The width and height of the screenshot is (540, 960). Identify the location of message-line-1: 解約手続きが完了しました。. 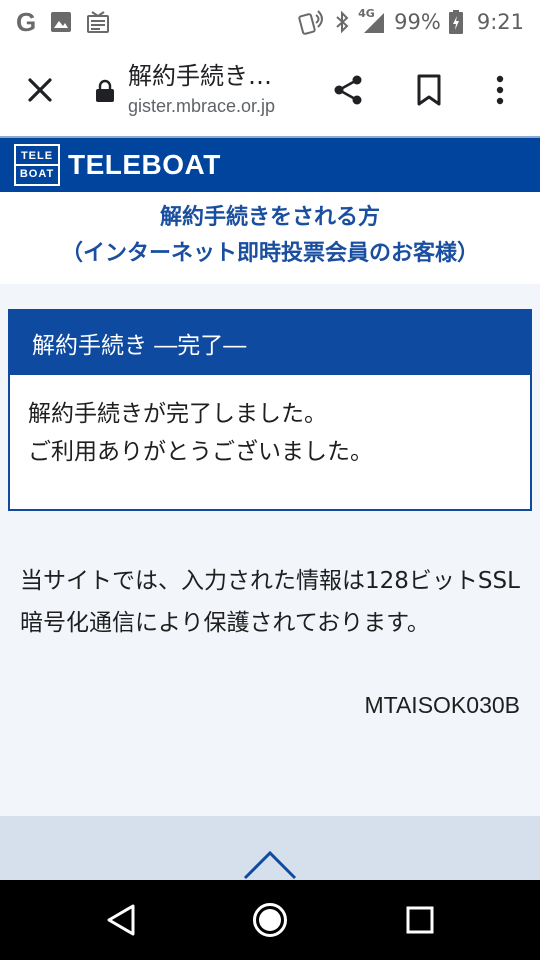
(177, 414).